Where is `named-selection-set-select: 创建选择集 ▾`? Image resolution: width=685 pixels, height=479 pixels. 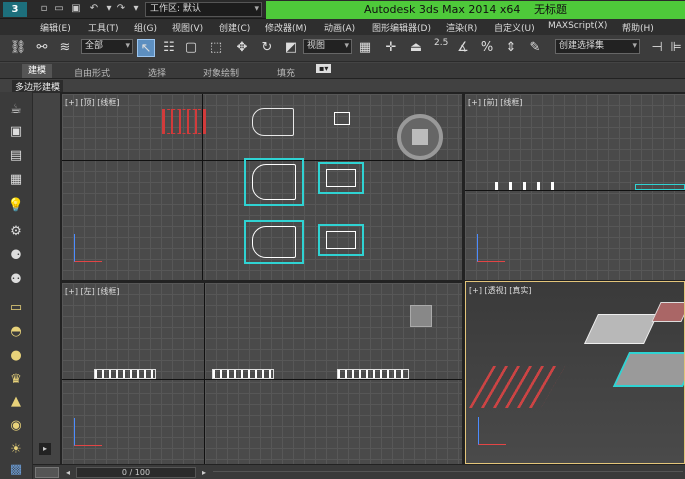 named-selection-set-select: 创建选择集 ▾ is located at coordinates (597, 46).